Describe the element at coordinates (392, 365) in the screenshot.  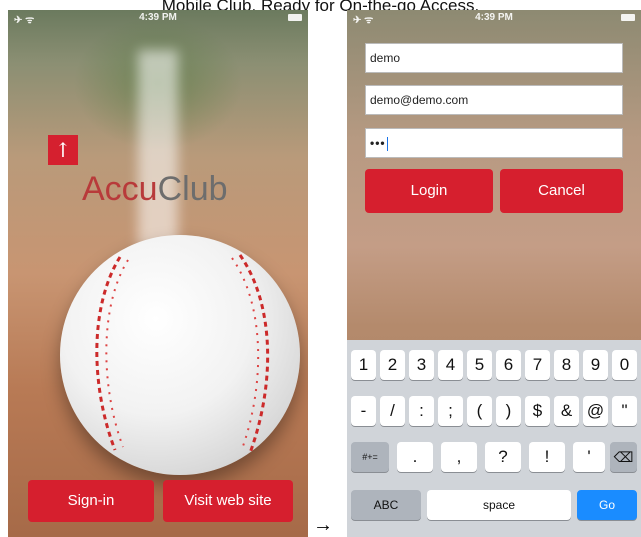
I see `key: 2` at that location.